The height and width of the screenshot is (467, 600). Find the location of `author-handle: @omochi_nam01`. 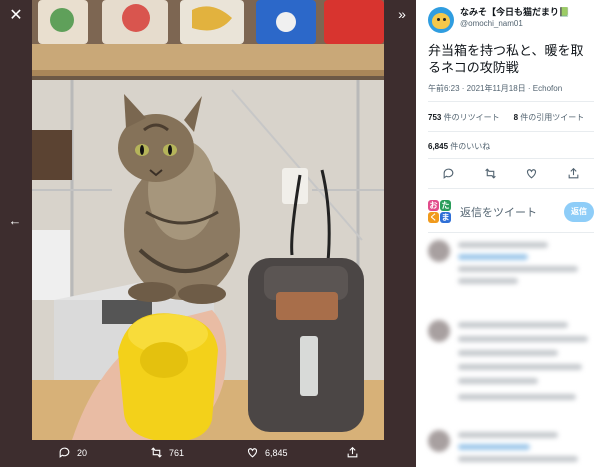

author-handle: @omochi_nam01 is located at coordinates (515, 23).